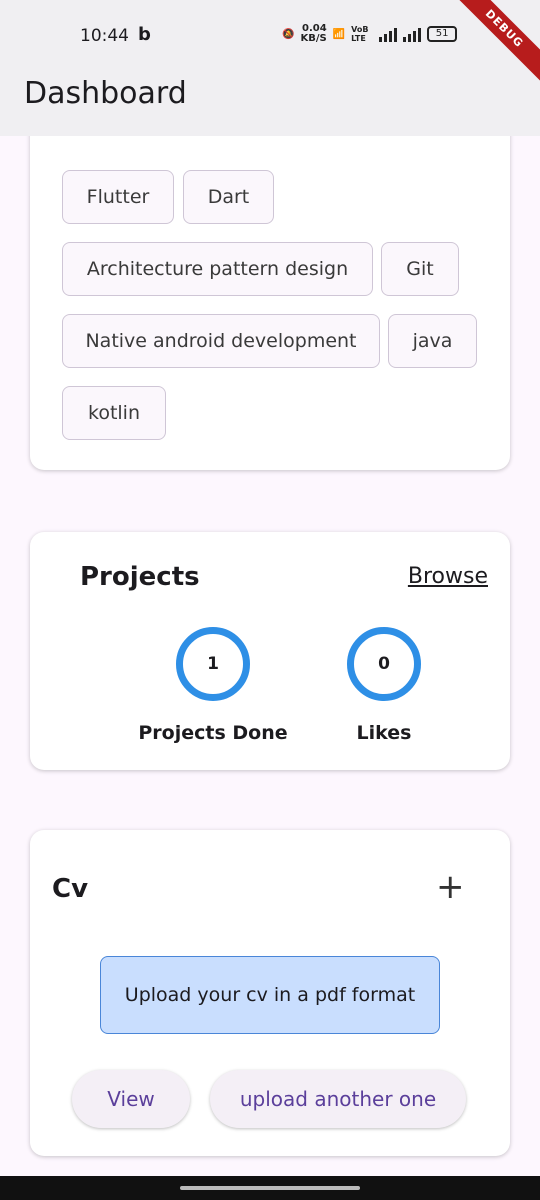  What do you see at coordinates (104, 36) in the screenshot?
I see `status-time: 10:44` at bounding box center [104, 36].